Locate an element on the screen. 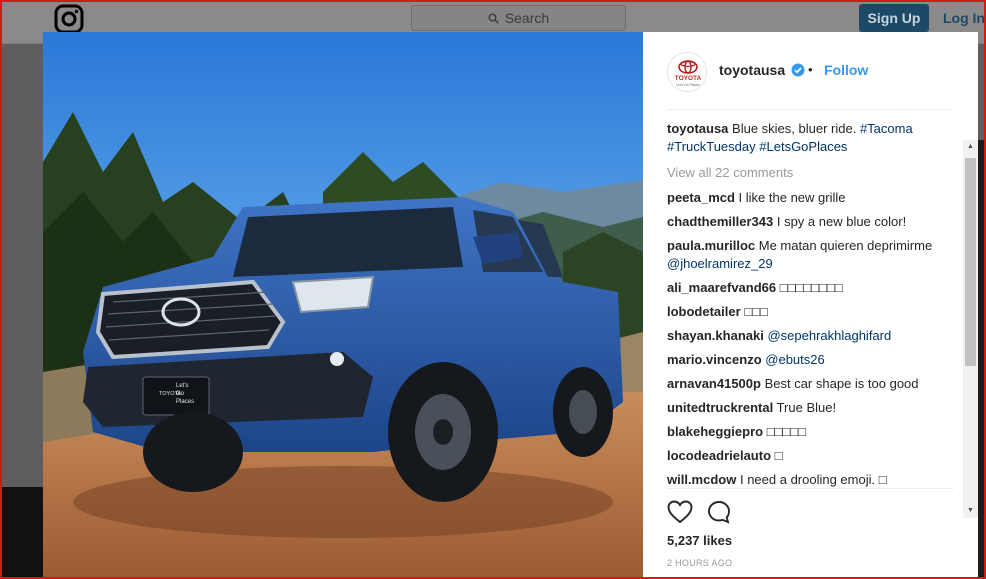  comment-username: lobodetailer is located at coordinates (704, 311).